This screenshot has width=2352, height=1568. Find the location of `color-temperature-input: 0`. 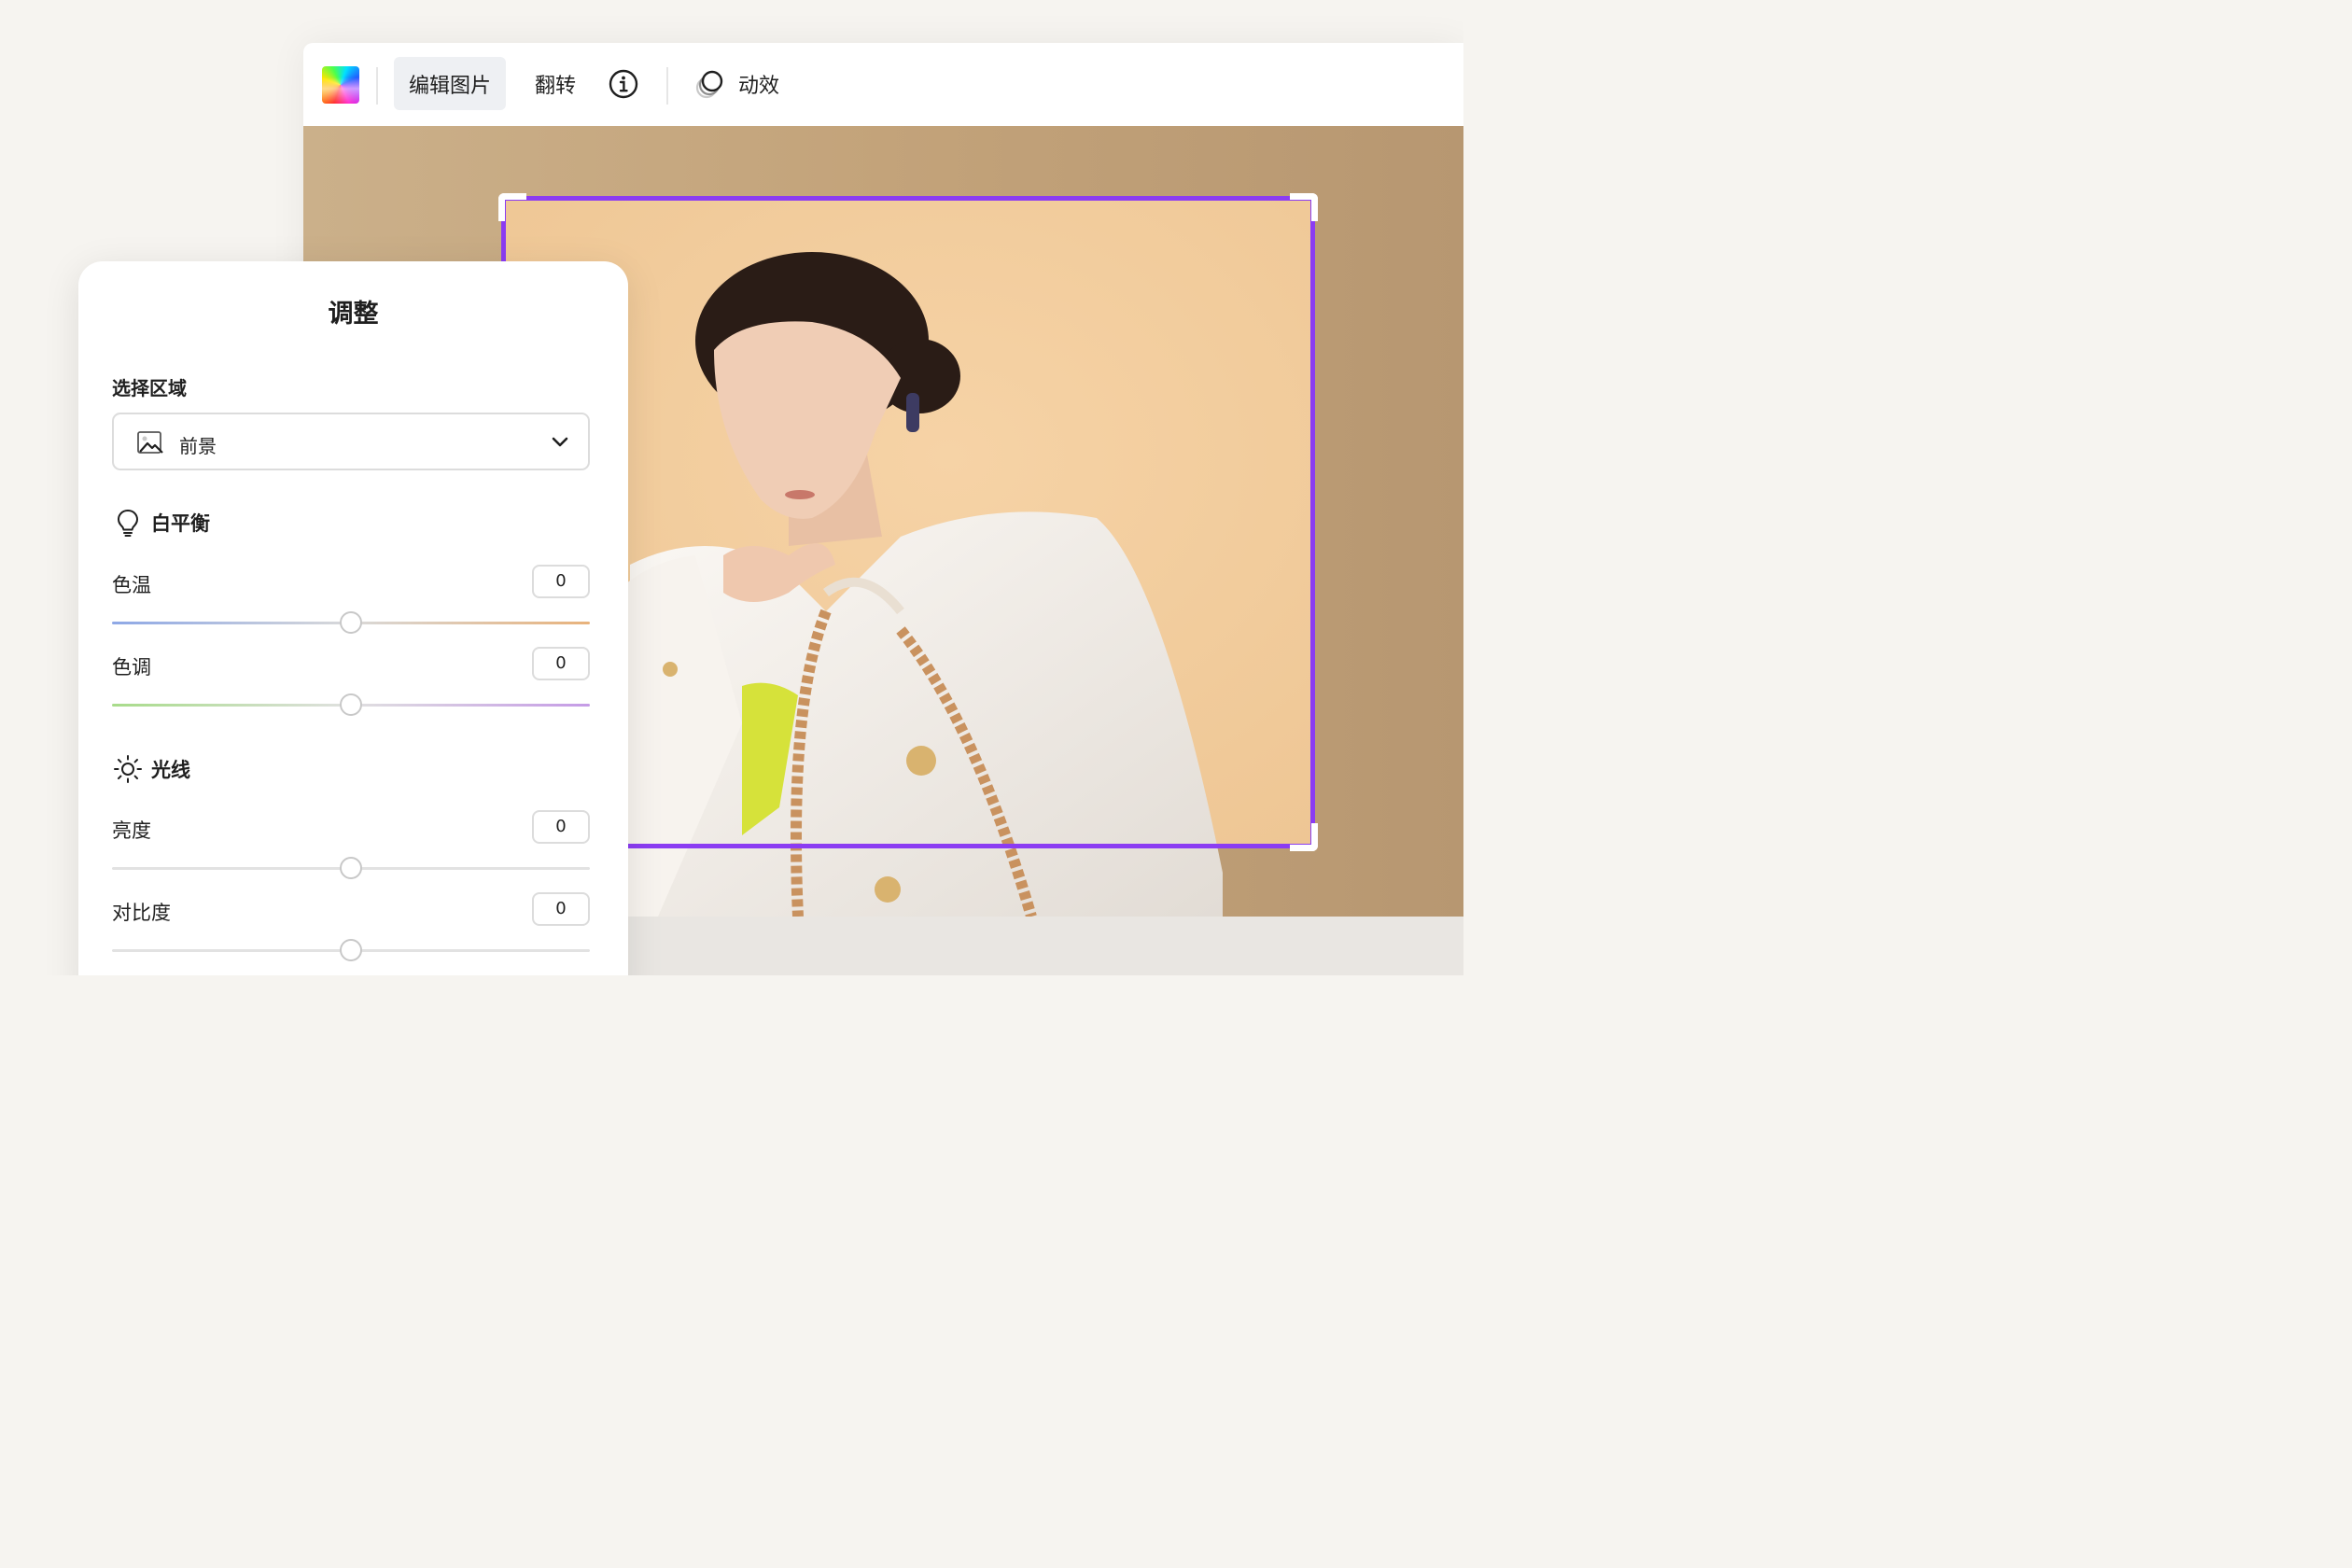

color-temperature-input: 0 is located at coordinates (561, 581).